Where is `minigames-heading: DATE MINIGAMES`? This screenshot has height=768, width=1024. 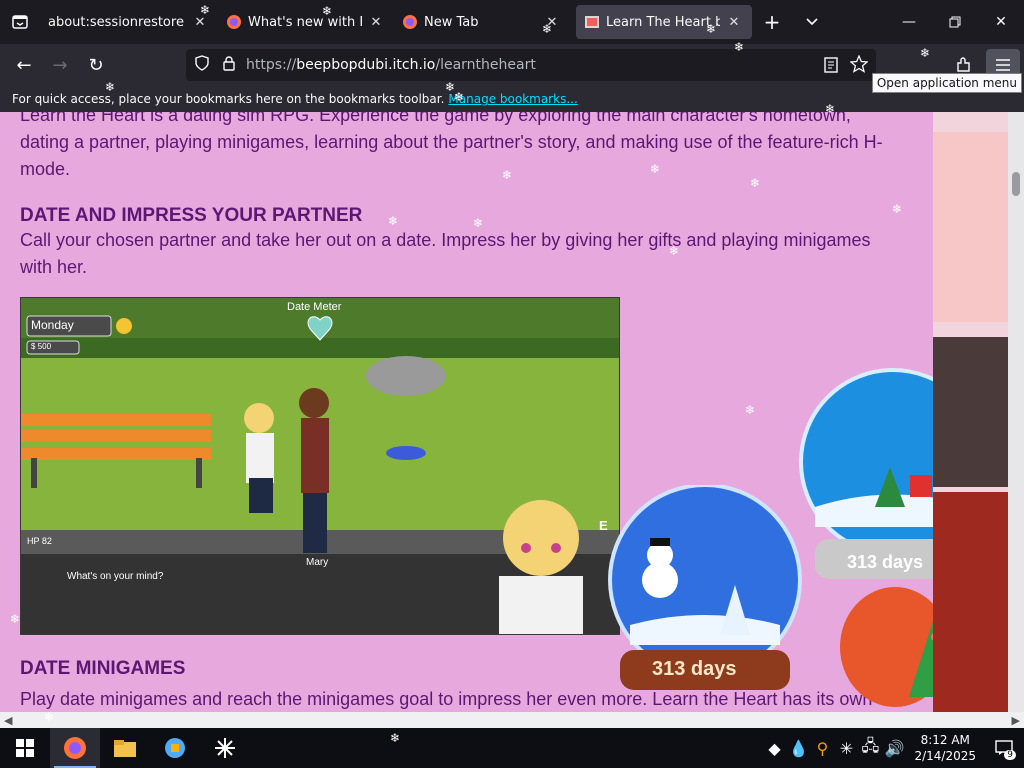 minigames-heading: DATE MINIGAMES is located at coordinates (103, 668).